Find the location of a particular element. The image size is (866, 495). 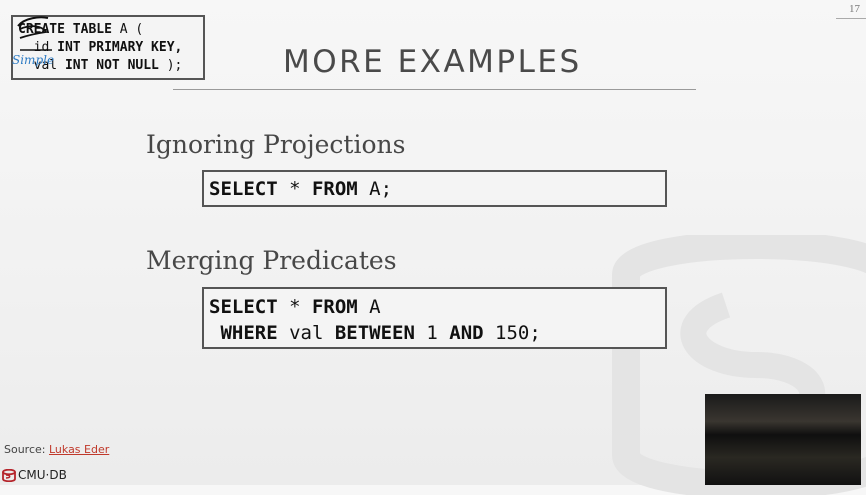

slide-number: 17 is located at coordinates (854, 9).